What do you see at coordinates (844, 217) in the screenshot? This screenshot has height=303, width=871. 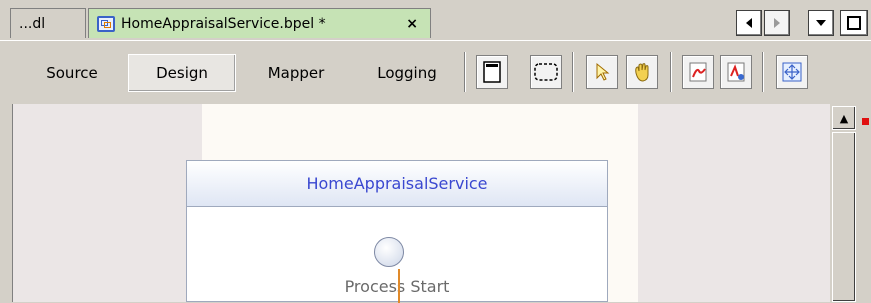 I see `scrollbar-thumb` at bounding box center [844, 217].